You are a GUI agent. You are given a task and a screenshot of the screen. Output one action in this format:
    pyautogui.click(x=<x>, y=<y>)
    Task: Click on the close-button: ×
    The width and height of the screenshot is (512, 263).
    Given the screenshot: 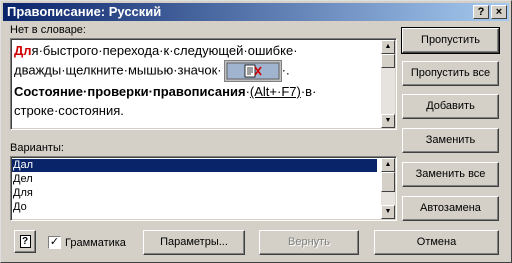 What is the action you would take?
    pyautogui.click(x=499, y=12)
    